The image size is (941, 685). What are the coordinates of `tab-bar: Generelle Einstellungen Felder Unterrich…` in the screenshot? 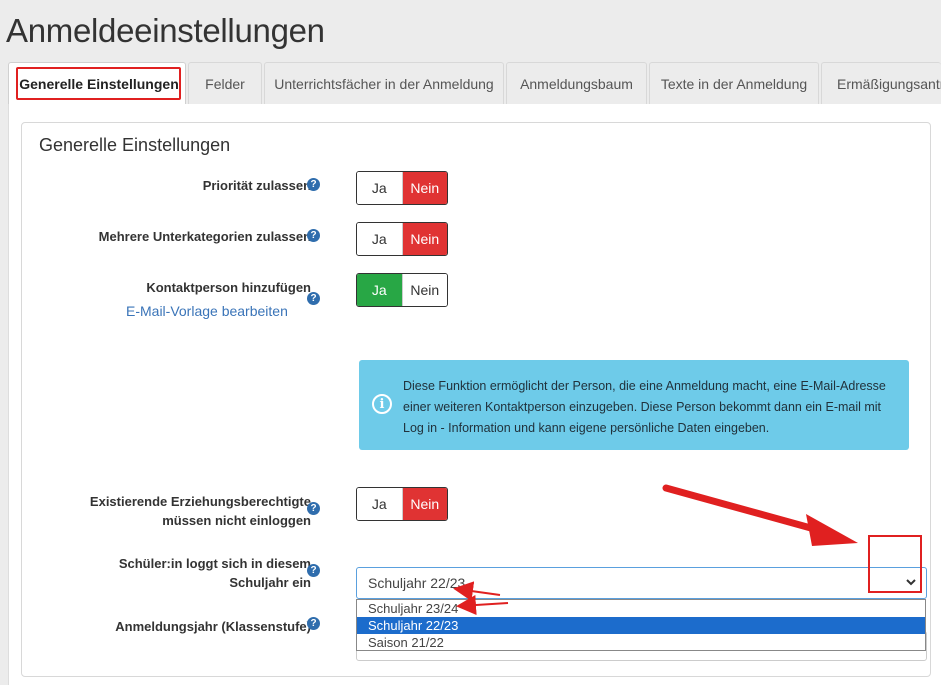 It's located at (474, 83).